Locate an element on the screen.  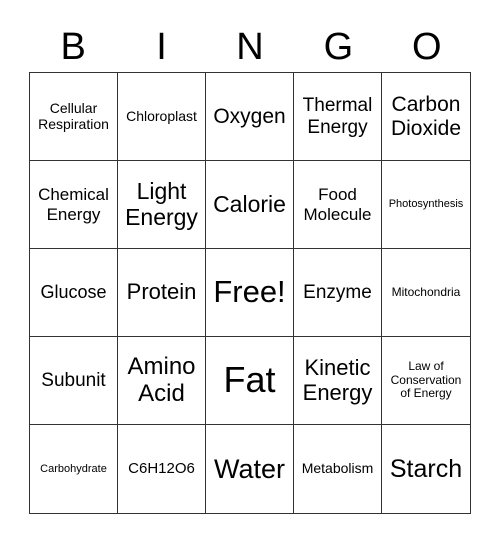
bingo-cell: Kinetic Energy is located at coordinates (338, 381).